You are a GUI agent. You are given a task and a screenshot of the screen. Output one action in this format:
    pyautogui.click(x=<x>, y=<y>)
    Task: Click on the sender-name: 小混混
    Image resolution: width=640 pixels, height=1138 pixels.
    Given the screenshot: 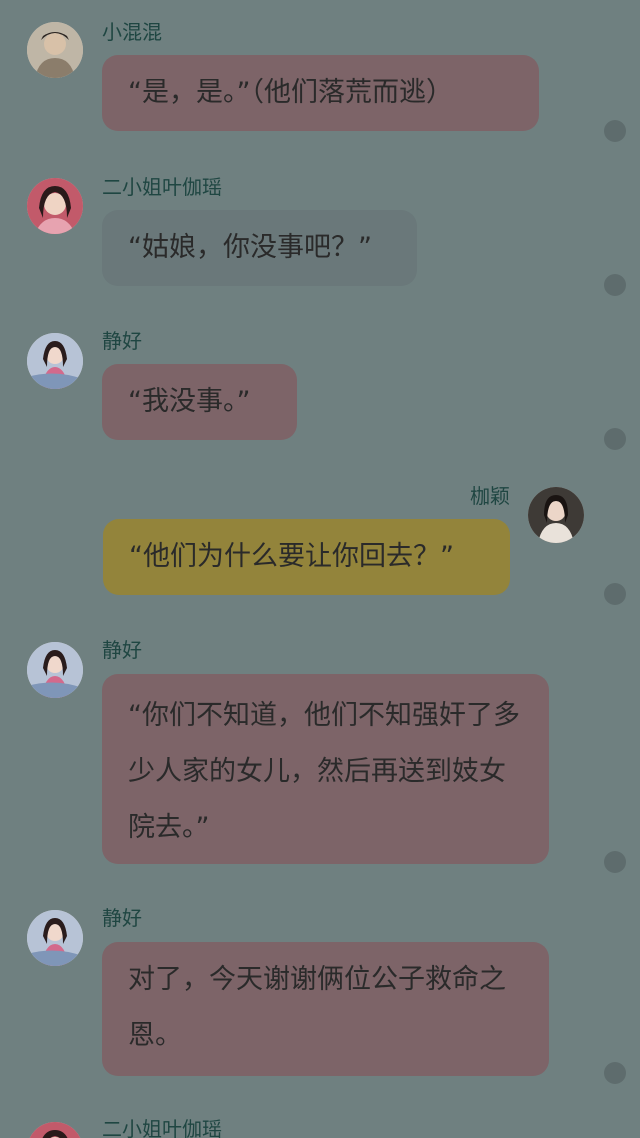 What is the action you would take?
    pyautogui.click(x=132, y=32)
    